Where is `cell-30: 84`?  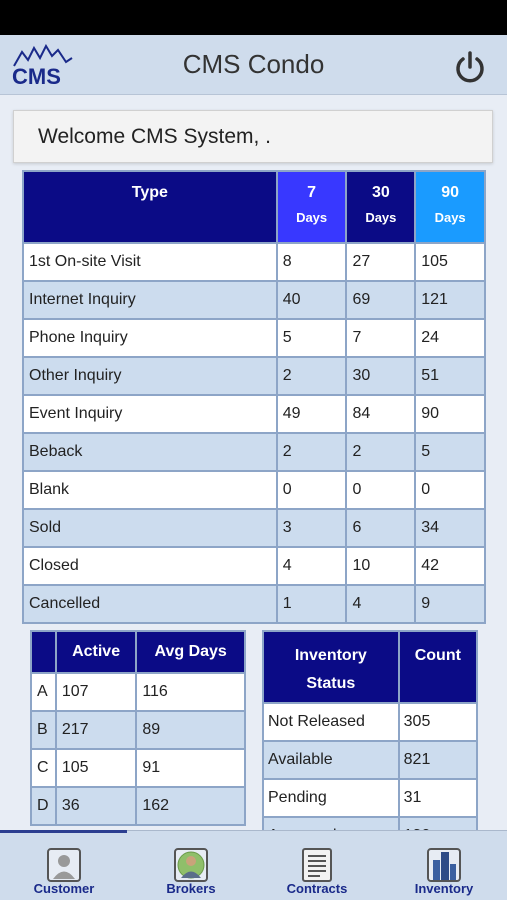
cell-30: 84 is located at coordinates (381, 414).